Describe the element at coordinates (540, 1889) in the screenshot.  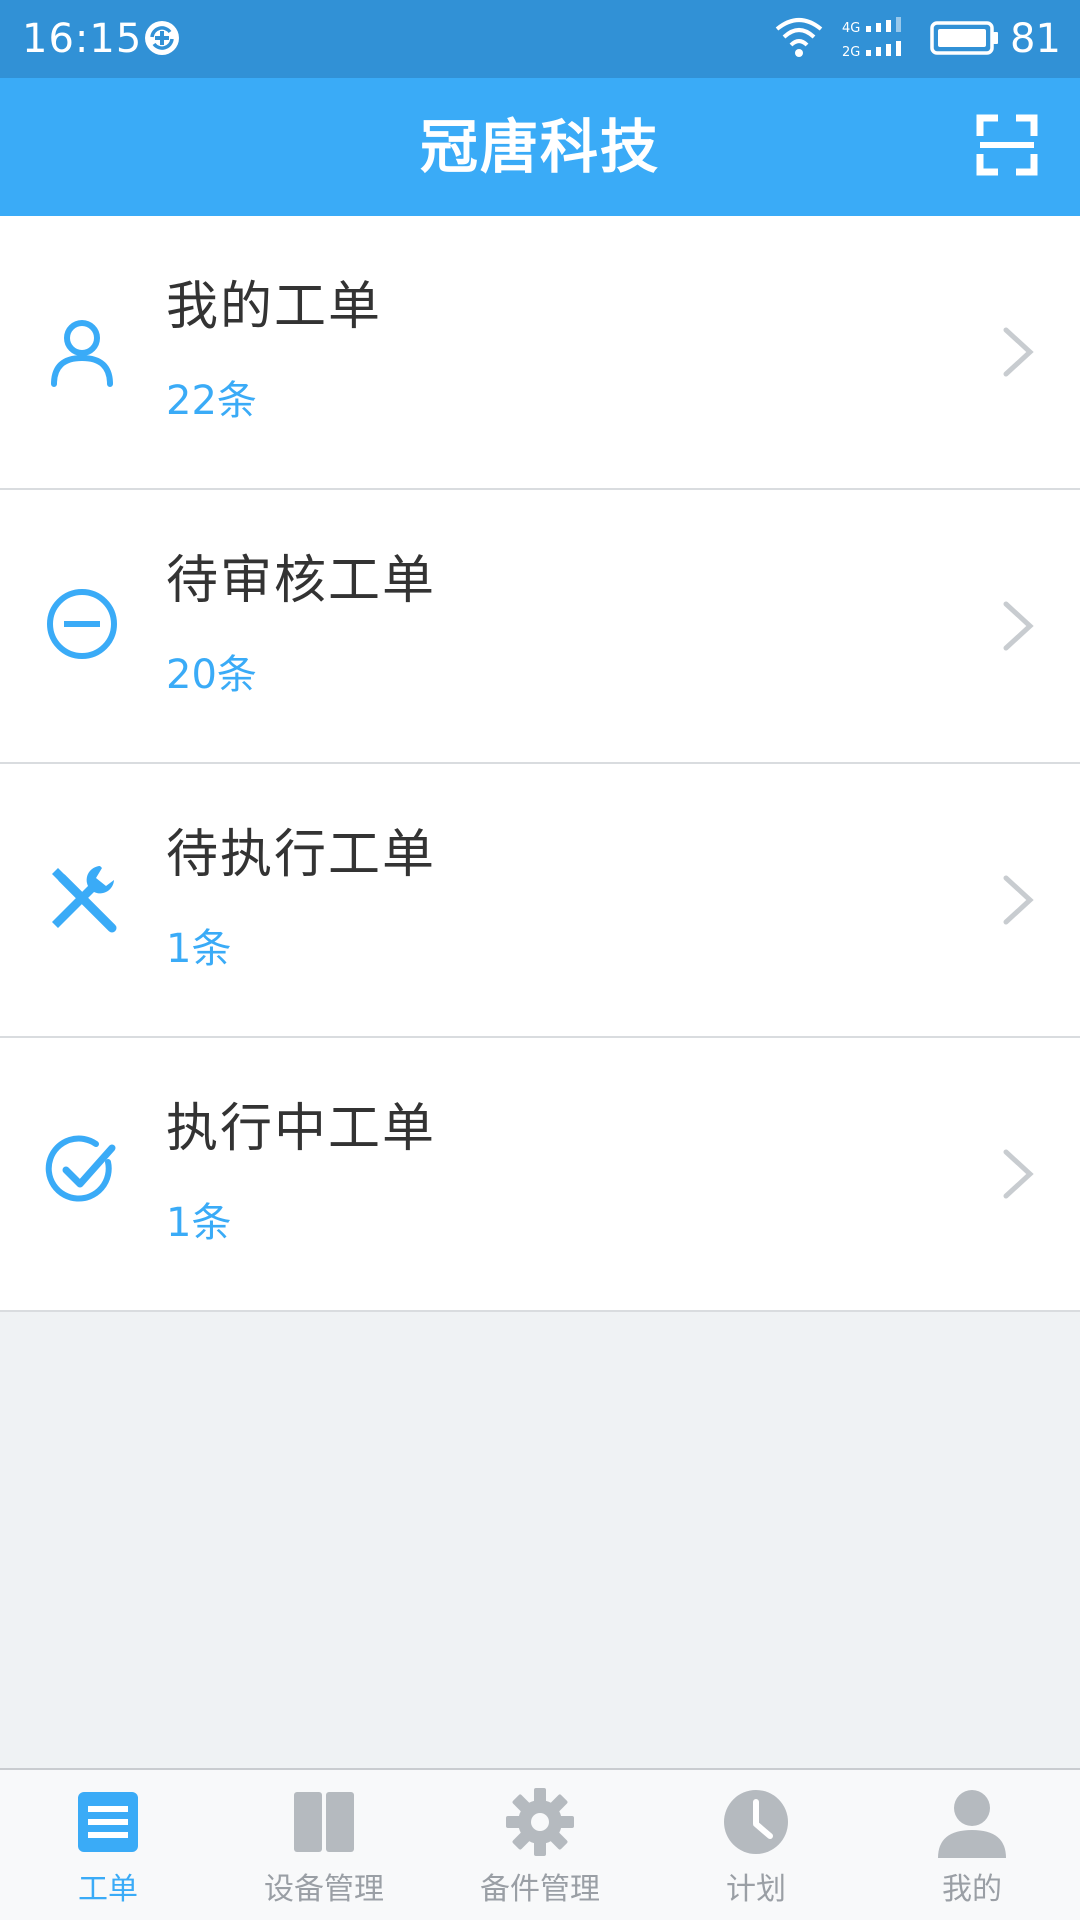
I see `tab-label: 备件管理` at that location.